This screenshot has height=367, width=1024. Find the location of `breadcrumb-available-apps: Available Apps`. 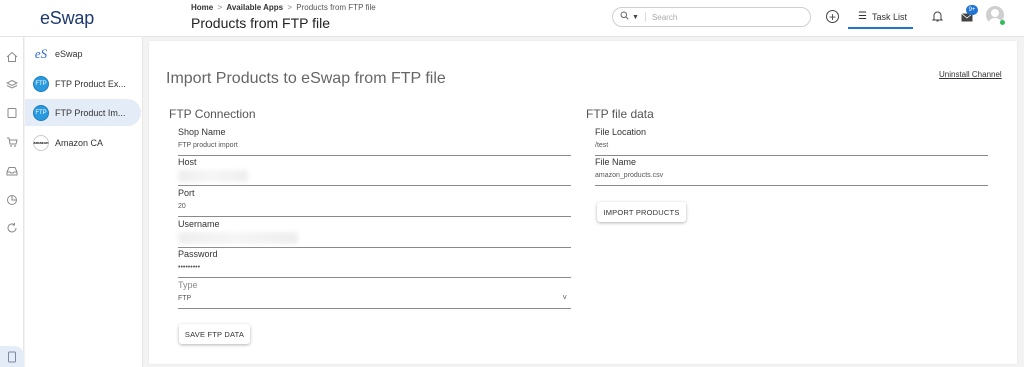

breadcrumb-available-apps: Available Apps is located at coordinates (254, 7).